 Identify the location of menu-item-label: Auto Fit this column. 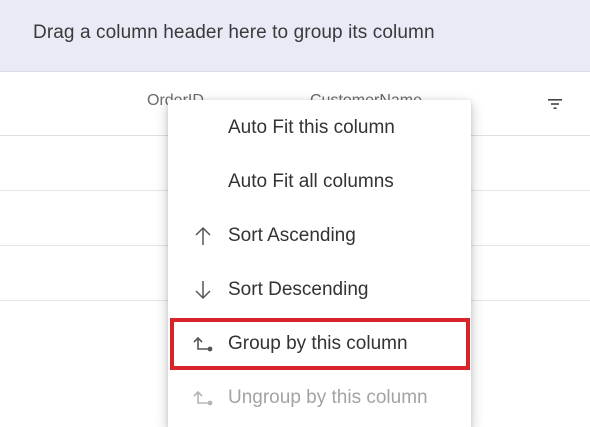
(311, 127).